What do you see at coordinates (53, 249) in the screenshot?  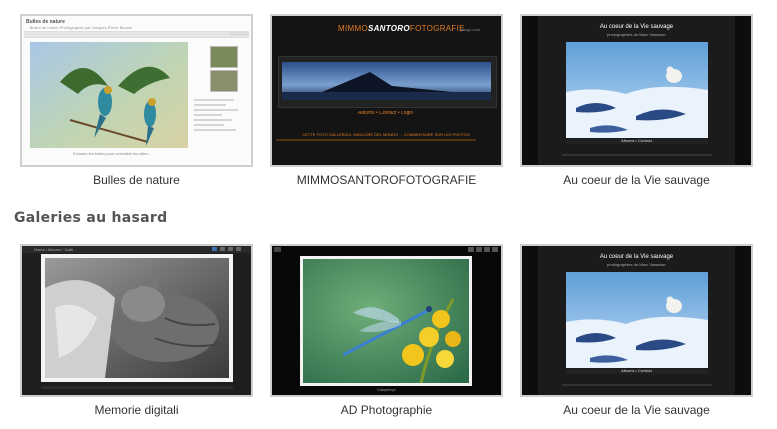 I see `breadcrumb: Home / Albums / Gatti` at bounding box center [53, 249].